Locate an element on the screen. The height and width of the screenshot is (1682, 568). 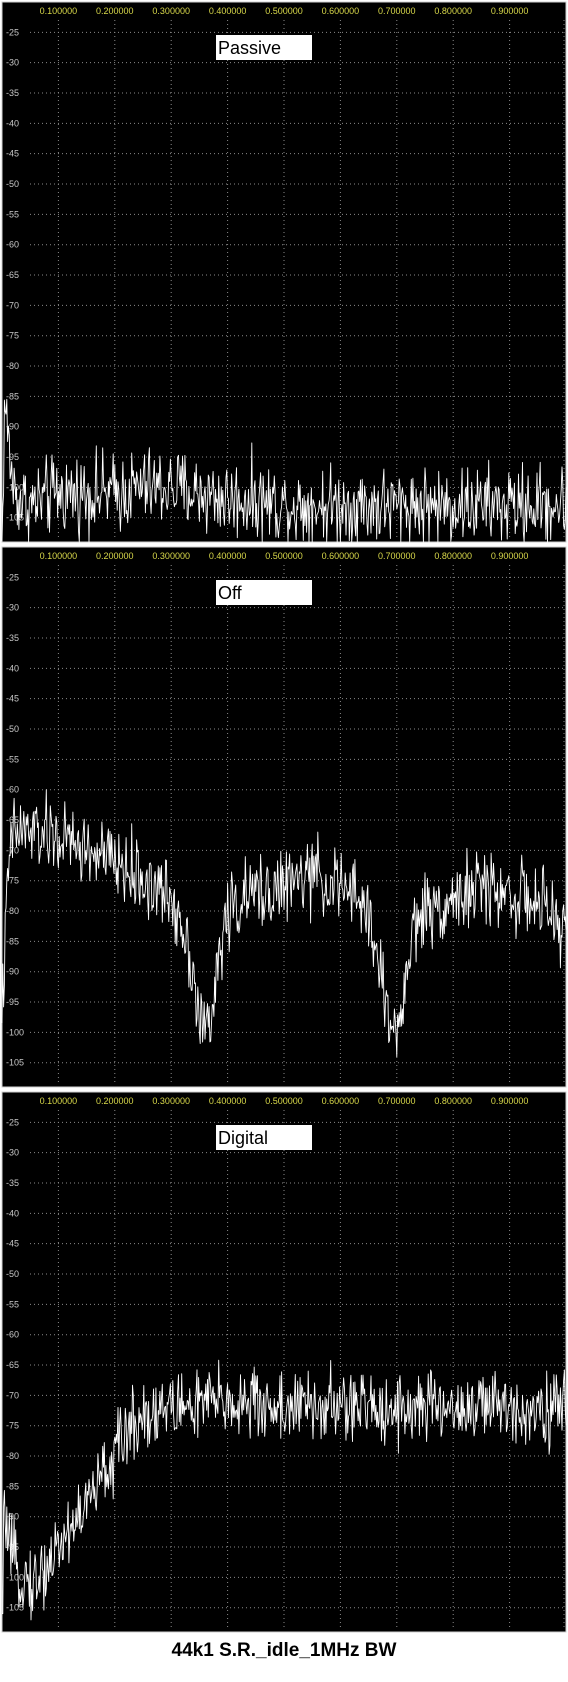
panel-label: Off is located at coordinates (230, 593).